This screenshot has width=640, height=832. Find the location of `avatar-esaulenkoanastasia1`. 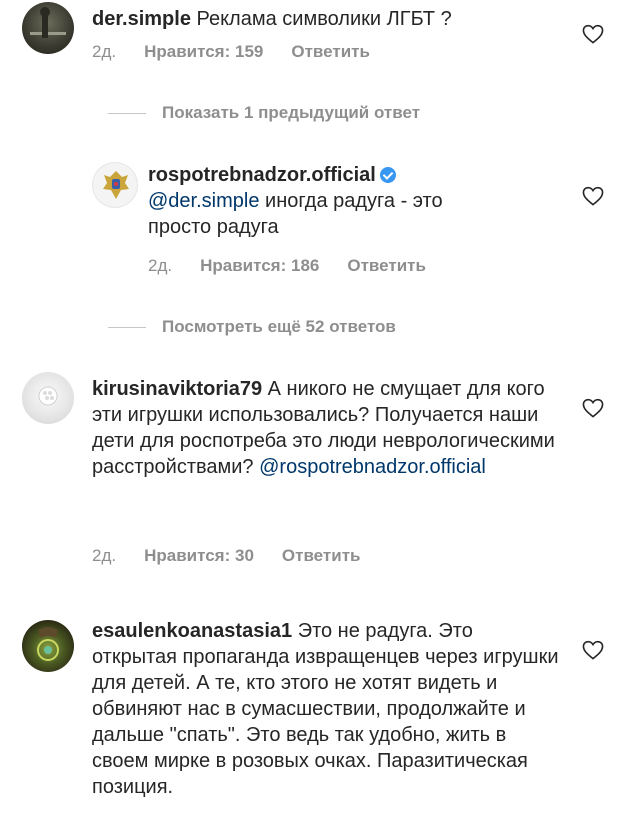

avatar-esaulenkoanastasia1 is located at coordinates (48, 646).